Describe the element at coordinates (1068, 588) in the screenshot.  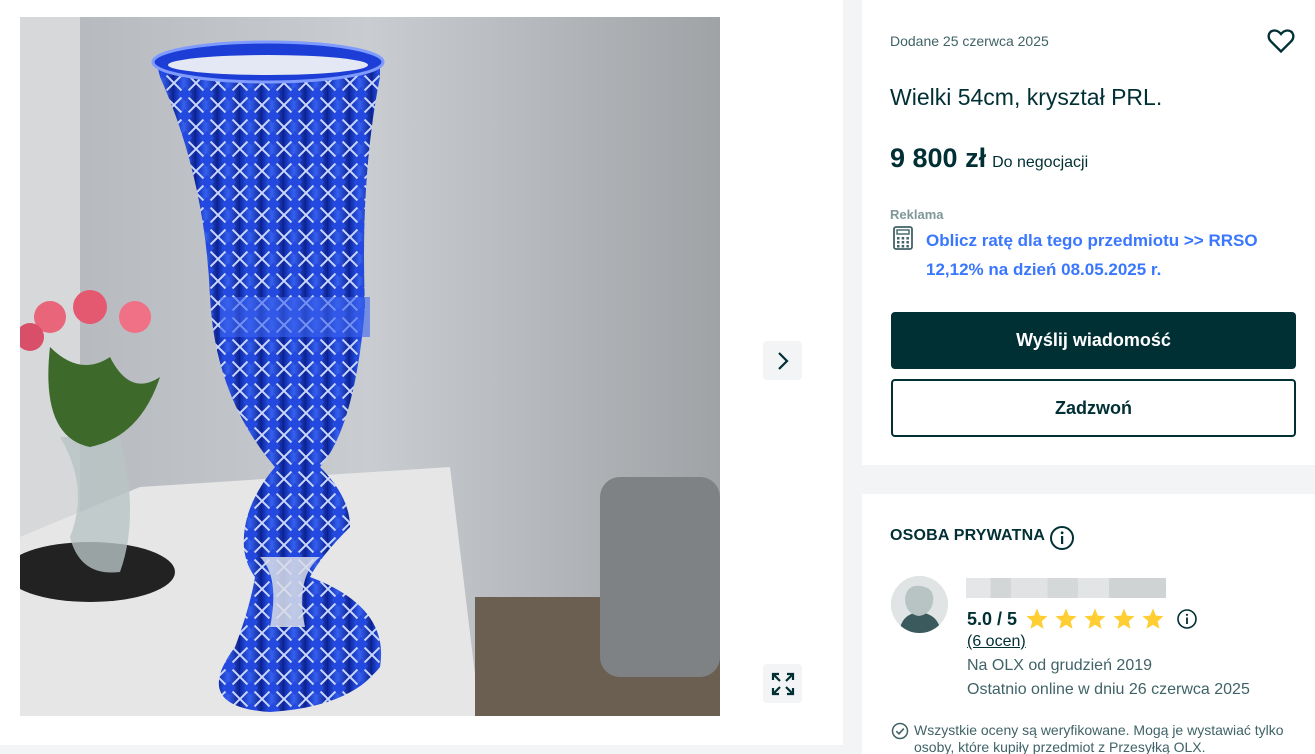
I see `seller-name-obscured` at that location.